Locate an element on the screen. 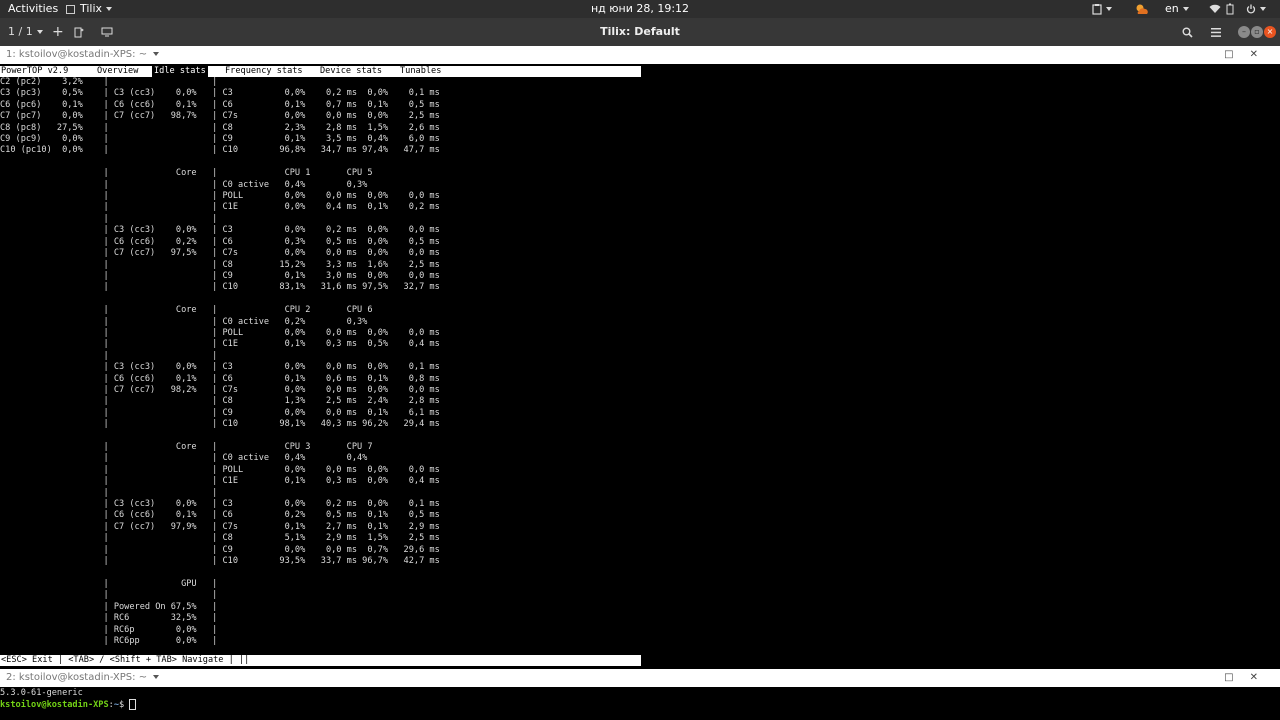 The width and height of the screenshot is (1280, 720). session-counter: 1 / 1 is located at coordinates (20, 31).